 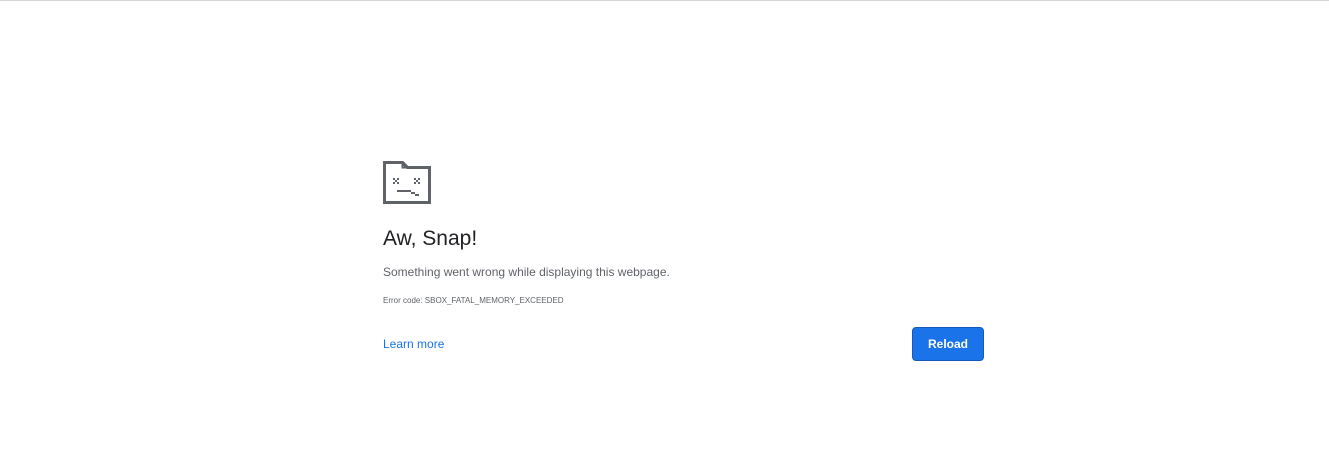 What do you see at coordinates (430, 238) in the screenshot?
I see `error-heading: Aw, Snap!` at bounding box center [430, 238].